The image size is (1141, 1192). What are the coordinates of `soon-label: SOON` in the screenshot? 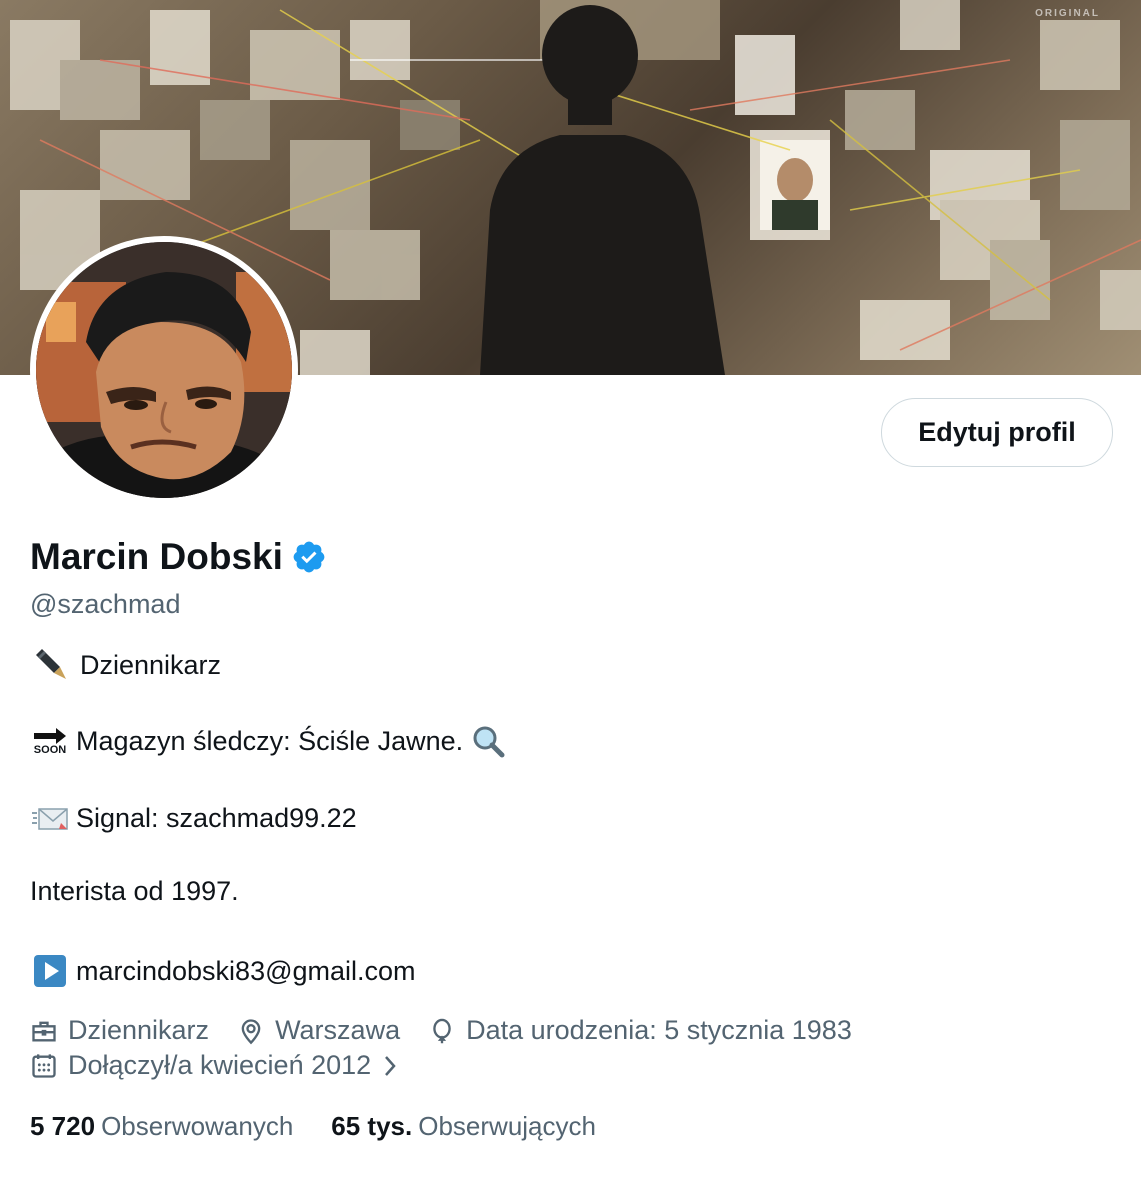 It's located at (50, 749).